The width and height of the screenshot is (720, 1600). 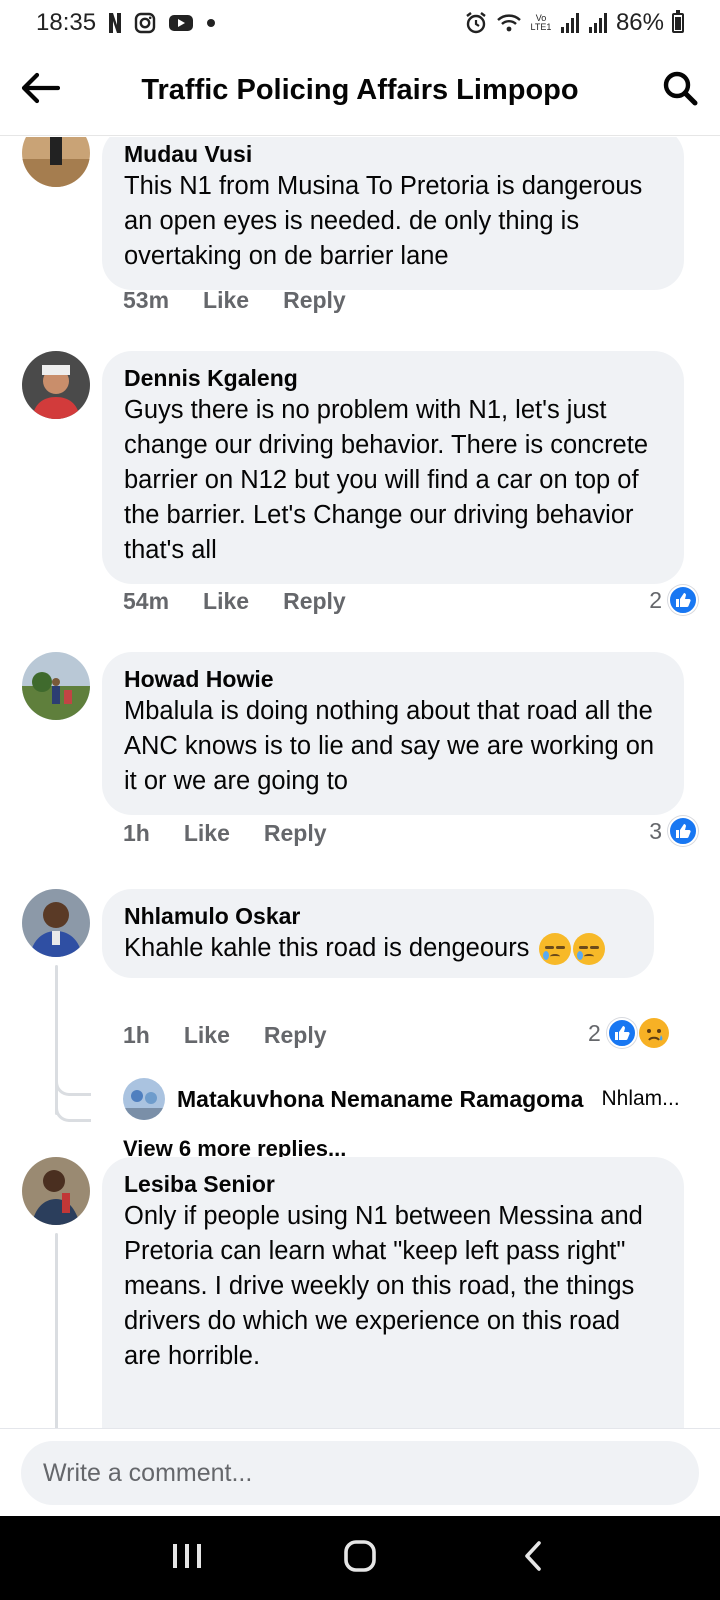 I want to click on comment-text: Khahle kahle this road is dengeours, so click(x=378, y=948).